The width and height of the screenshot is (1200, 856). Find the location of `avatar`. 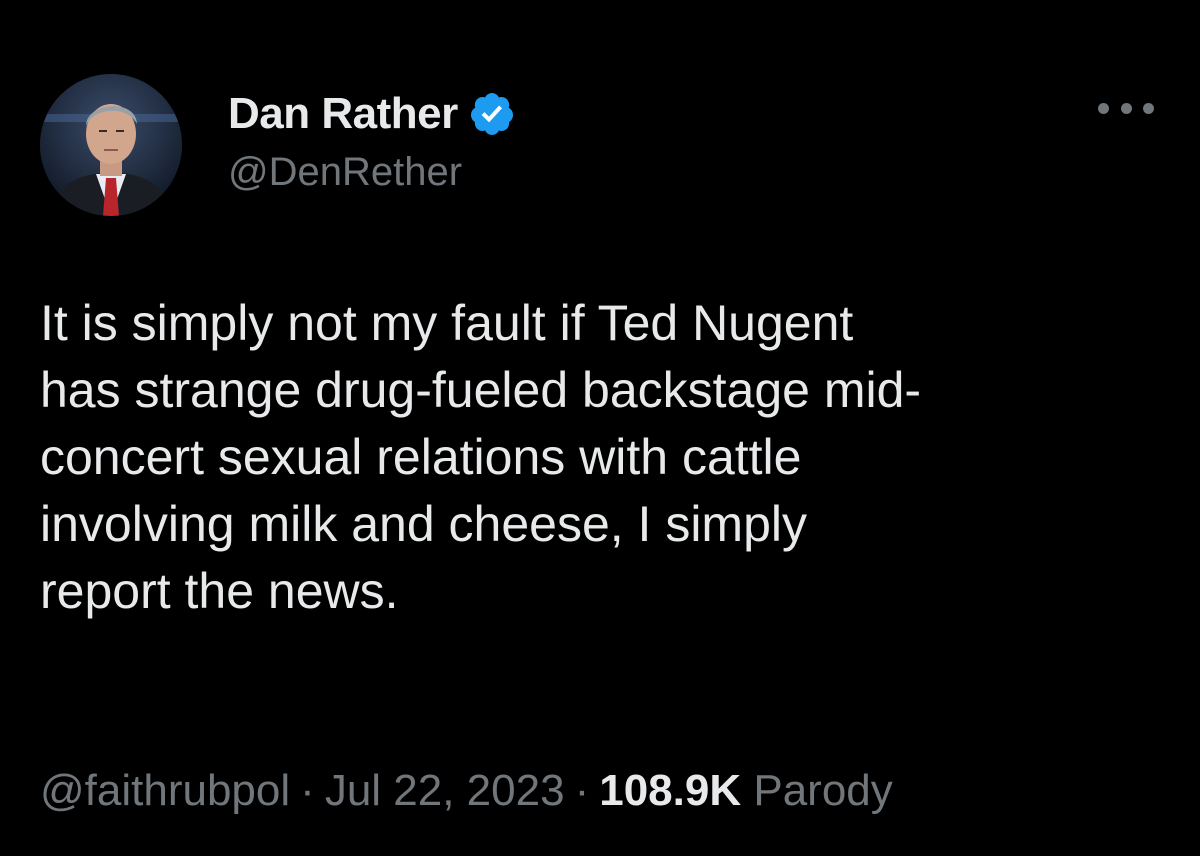

avatar is located at coordinates (111, 145).